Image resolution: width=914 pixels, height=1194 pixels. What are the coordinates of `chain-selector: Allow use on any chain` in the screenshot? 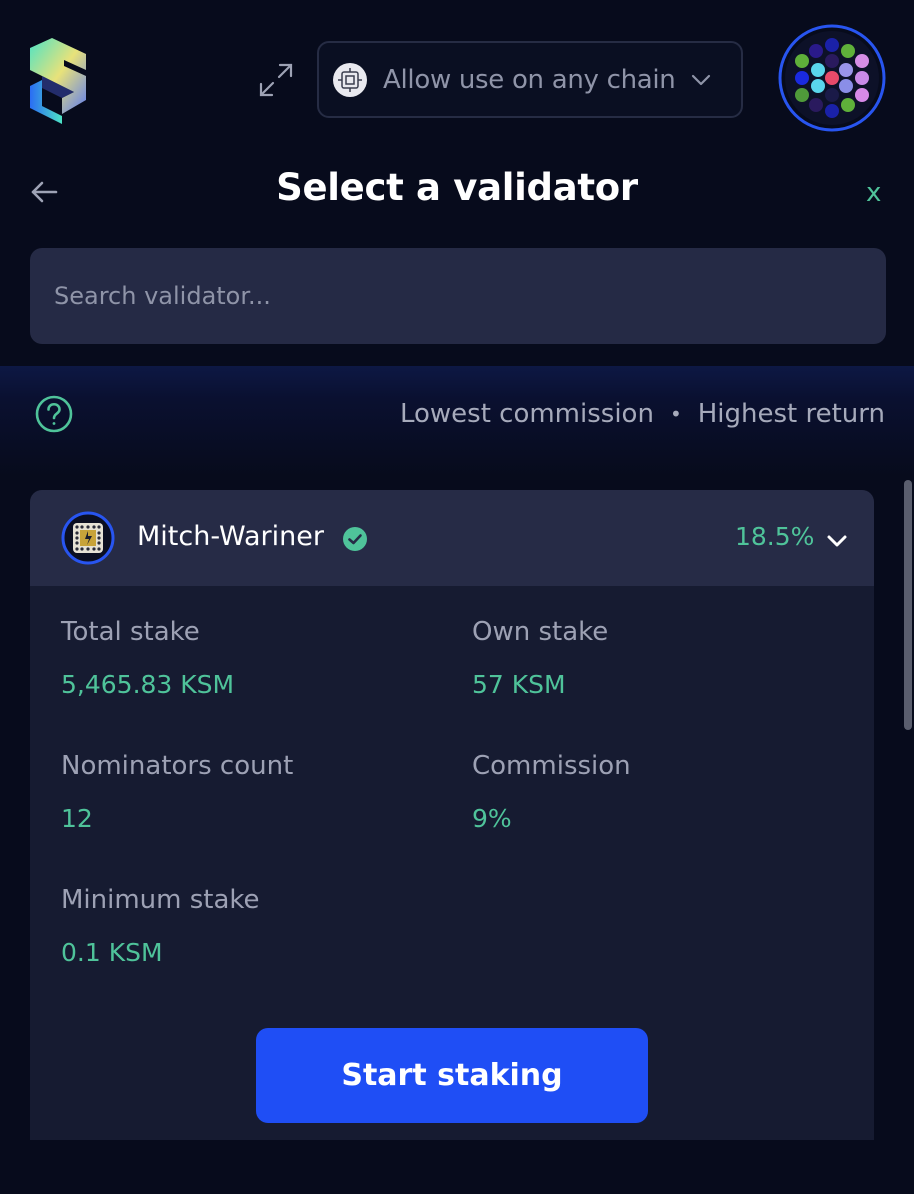 It's located at (530, 79).